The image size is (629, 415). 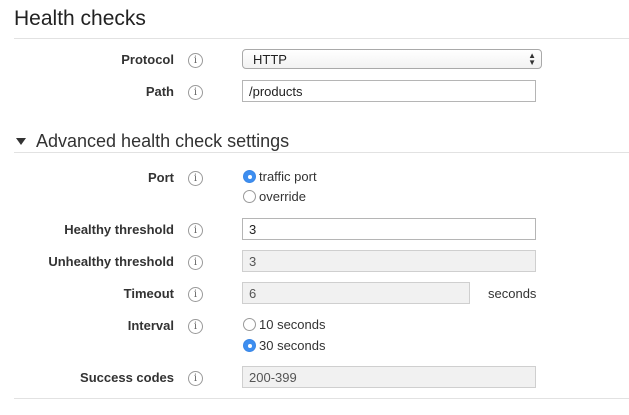 What do you see at coordinates (195, 178) in the screenshot?
I see `port-info-icon: i` at bounding box center [195, 178].